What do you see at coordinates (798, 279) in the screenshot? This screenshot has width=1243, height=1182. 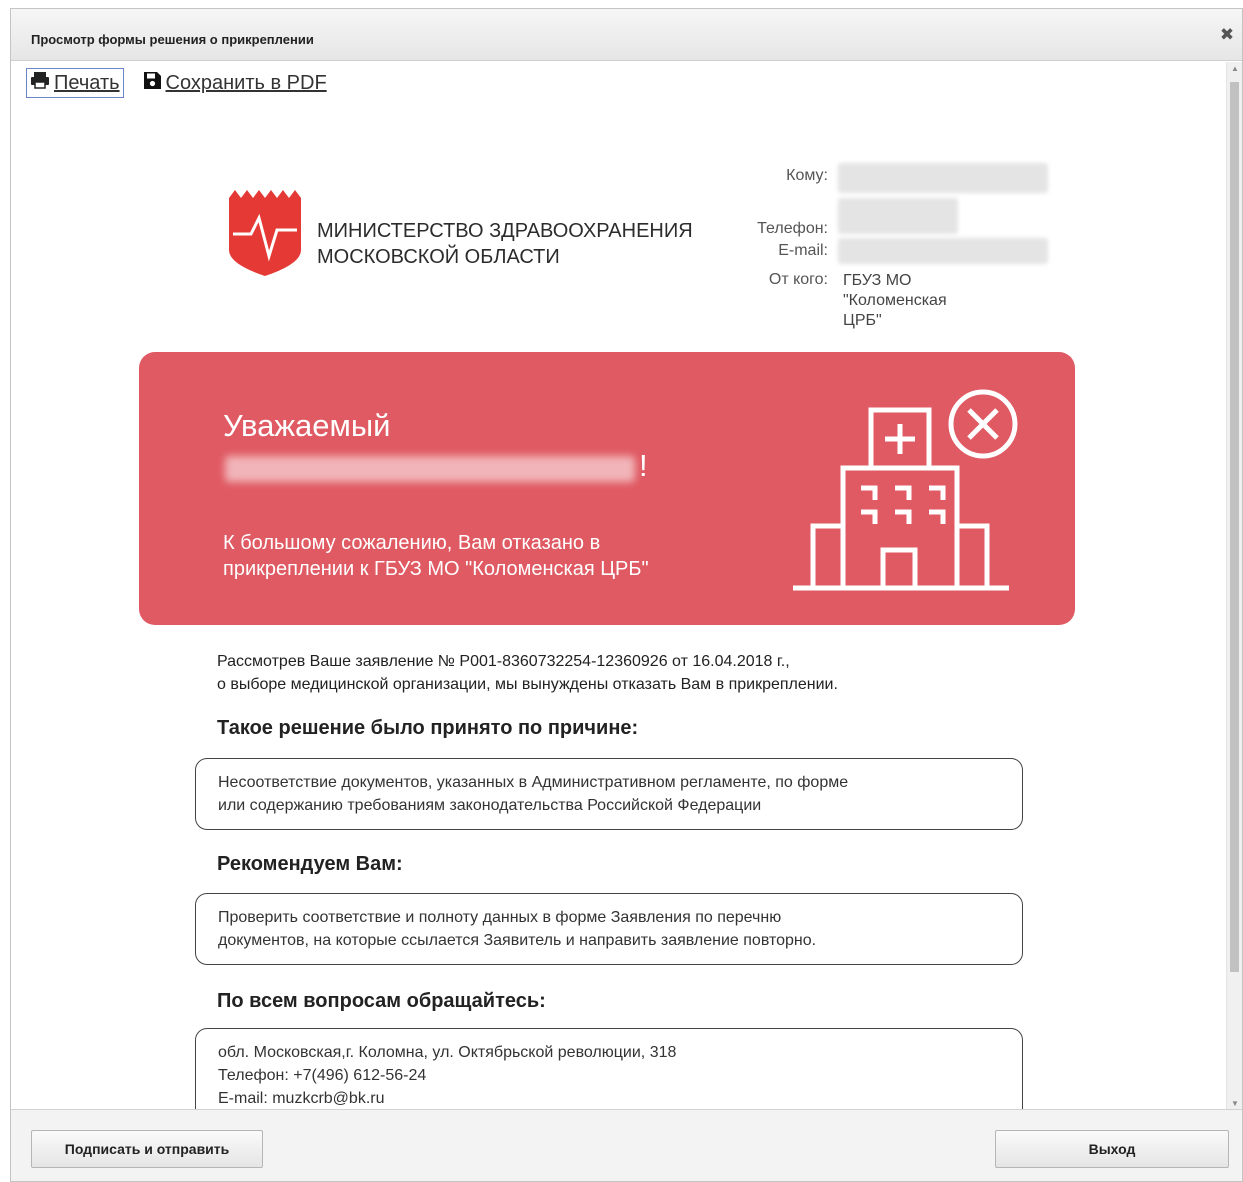 I see `from-label: От кого:` at bounding box center [798, 279].